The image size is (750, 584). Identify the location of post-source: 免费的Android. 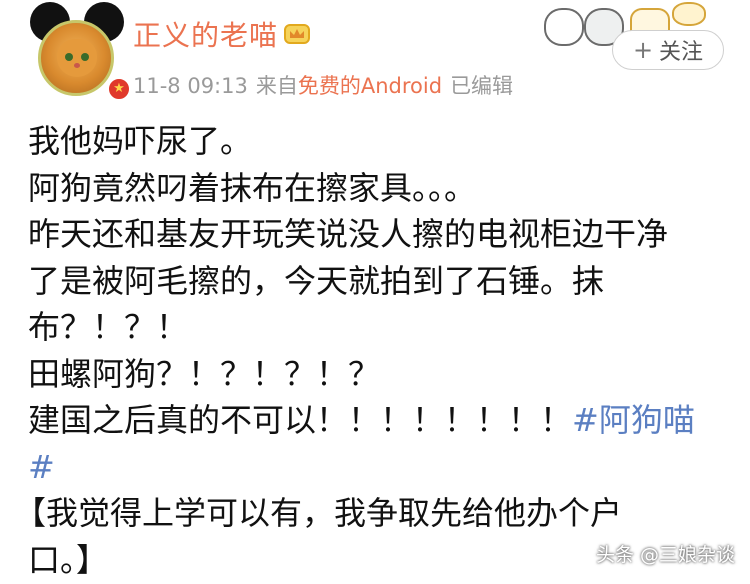
(370, 86).